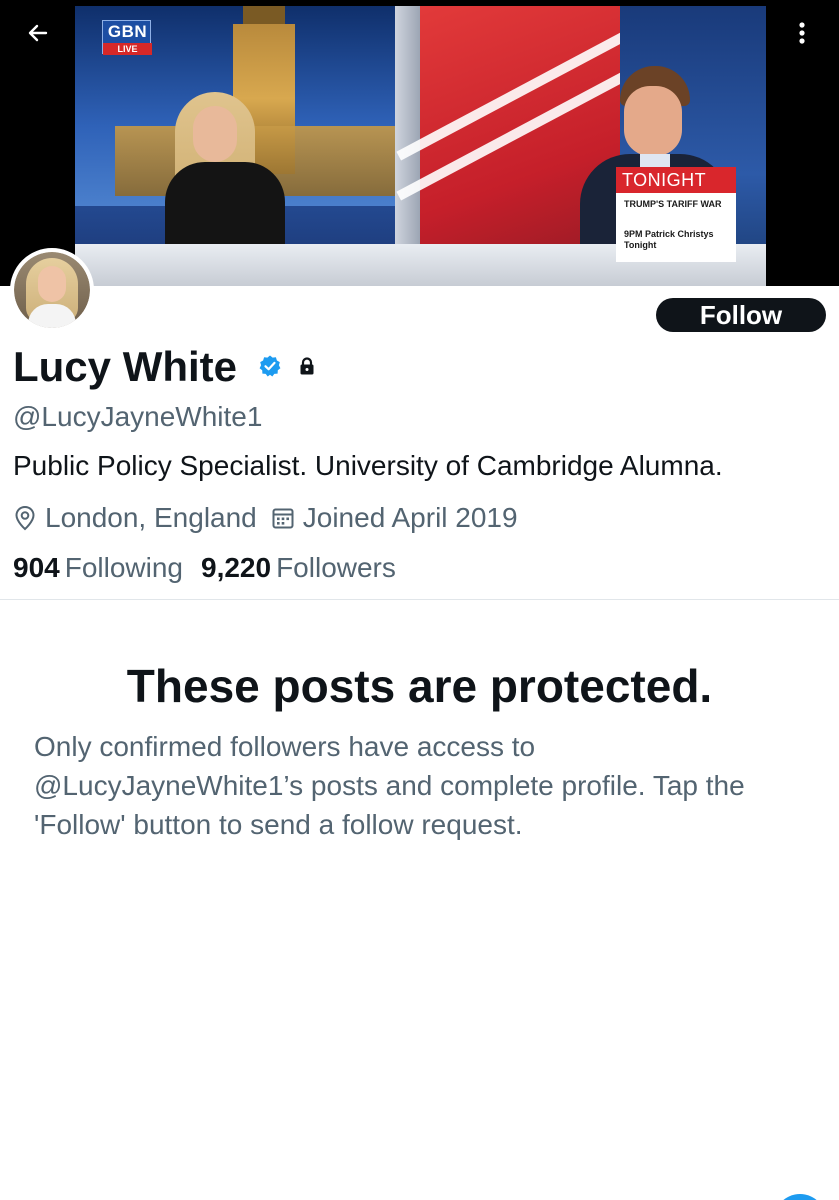 Image resolution: width=839 pixels, height=1200 pixels. What do you see at coordinates (52, 290) in the screenshot?
I see `avatar` at bounding box center [52, 290].